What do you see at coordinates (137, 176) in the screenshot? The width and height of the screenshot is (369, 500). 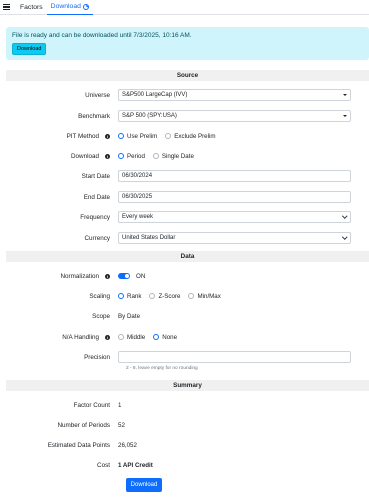 I see `start-date-value: 06/30/2024` at bounding box center [137, 176].